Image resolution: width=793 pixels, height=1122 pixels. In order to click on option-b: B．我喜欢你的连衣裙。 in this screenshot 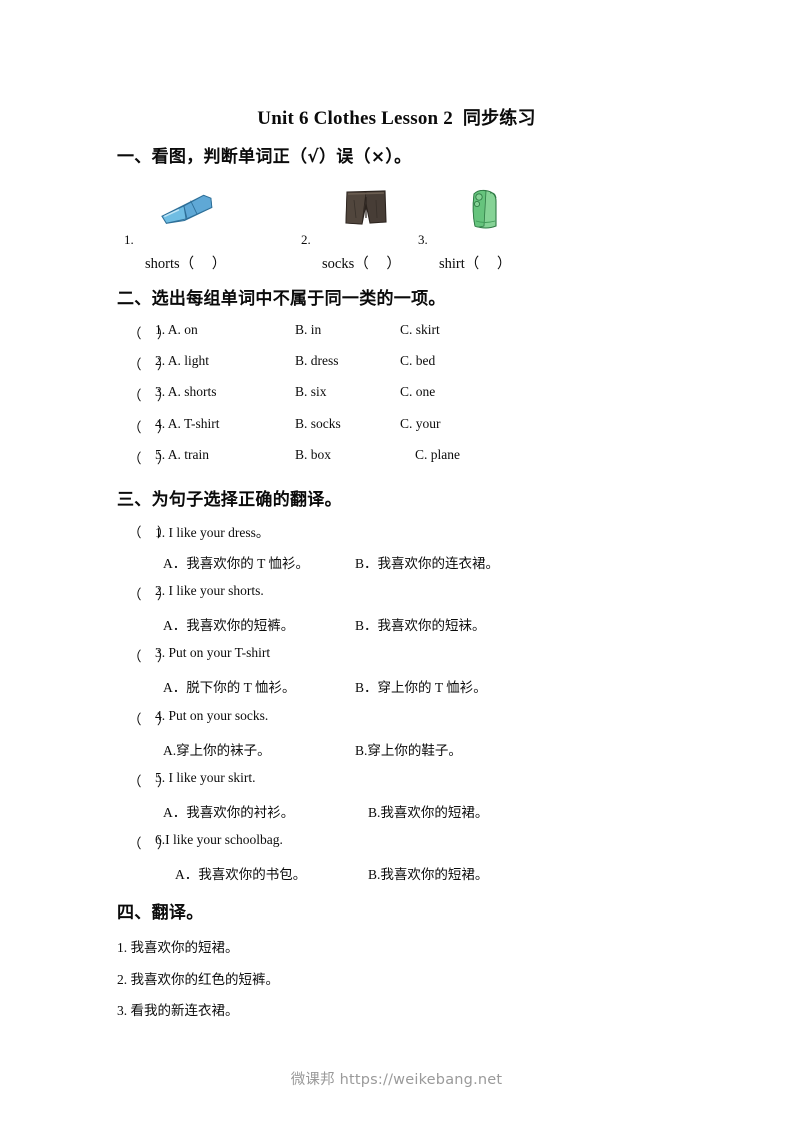, I will do `click(427, 562)`.